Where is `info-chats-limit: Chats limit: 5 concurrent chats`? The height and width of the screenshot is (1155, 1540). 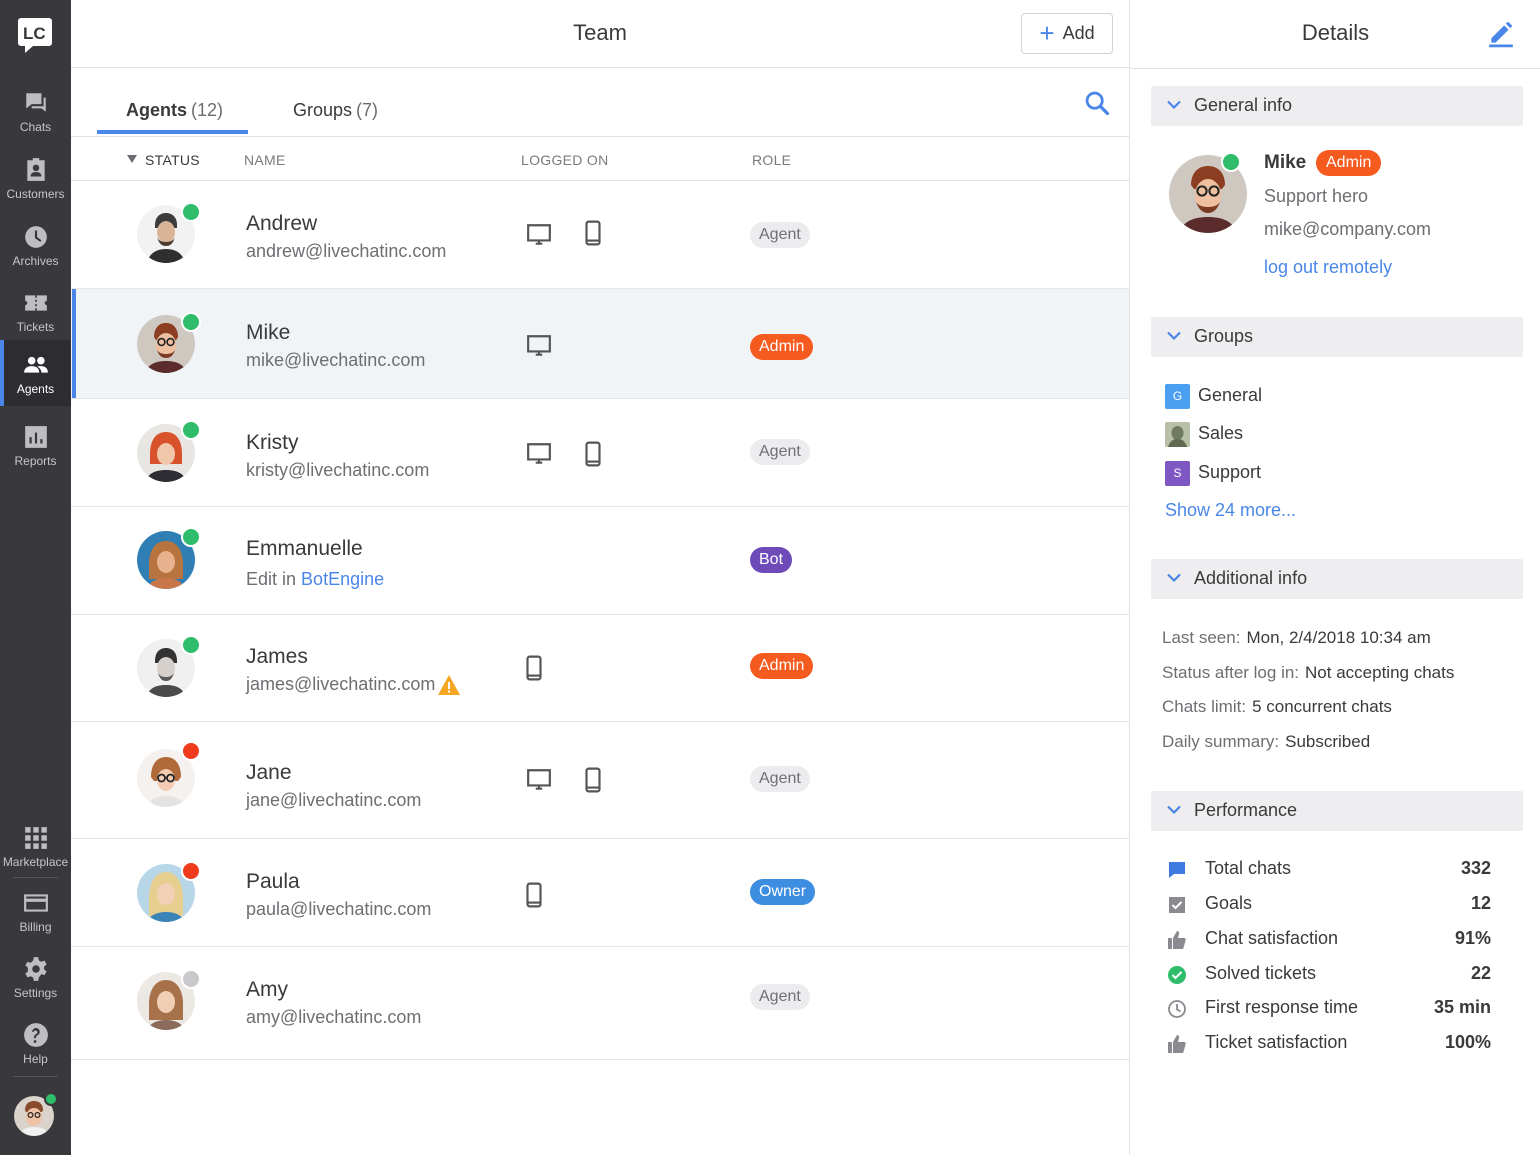
info-chats-limit: Chats limit: 5 concurrent chats is located at coordinates (1277, 706).